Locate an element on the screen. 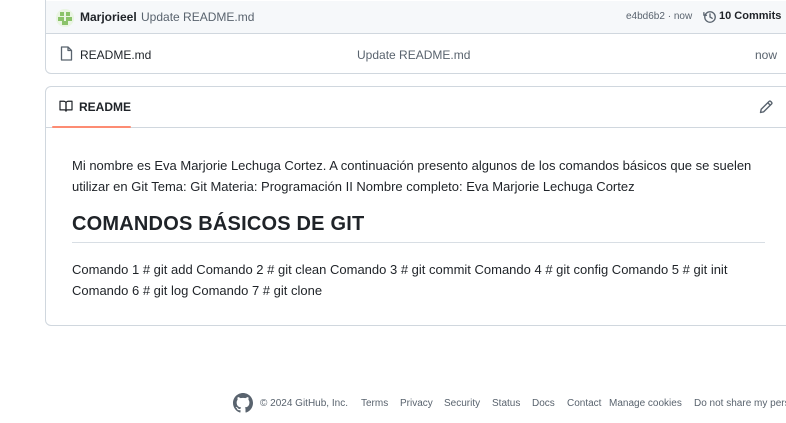 The width and height of the screenshot is (786, 423). footer-link-manage-cookies: Manage cookies is located at coordinates (645, 403).